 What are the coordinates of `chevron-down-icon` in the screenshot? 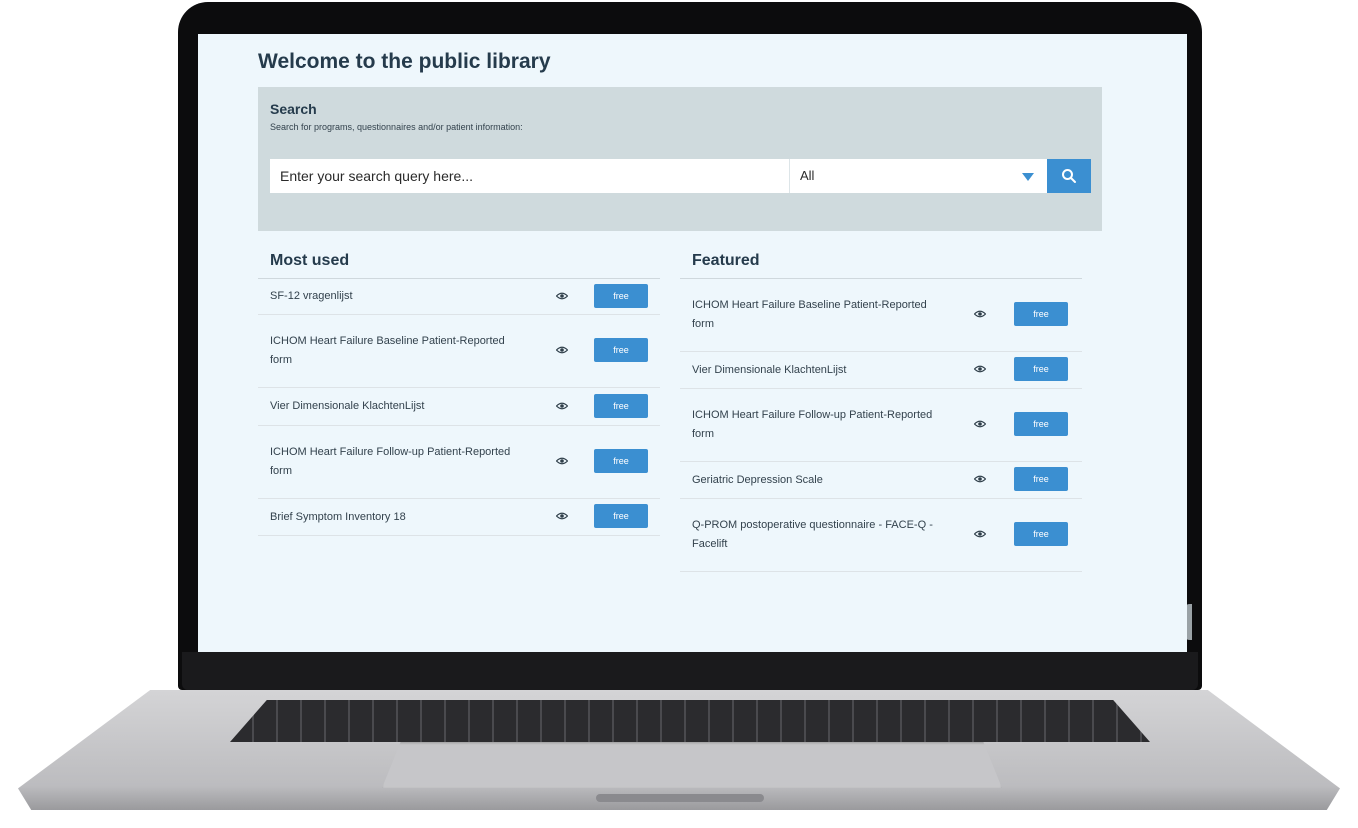 It's located at (1028, 177).